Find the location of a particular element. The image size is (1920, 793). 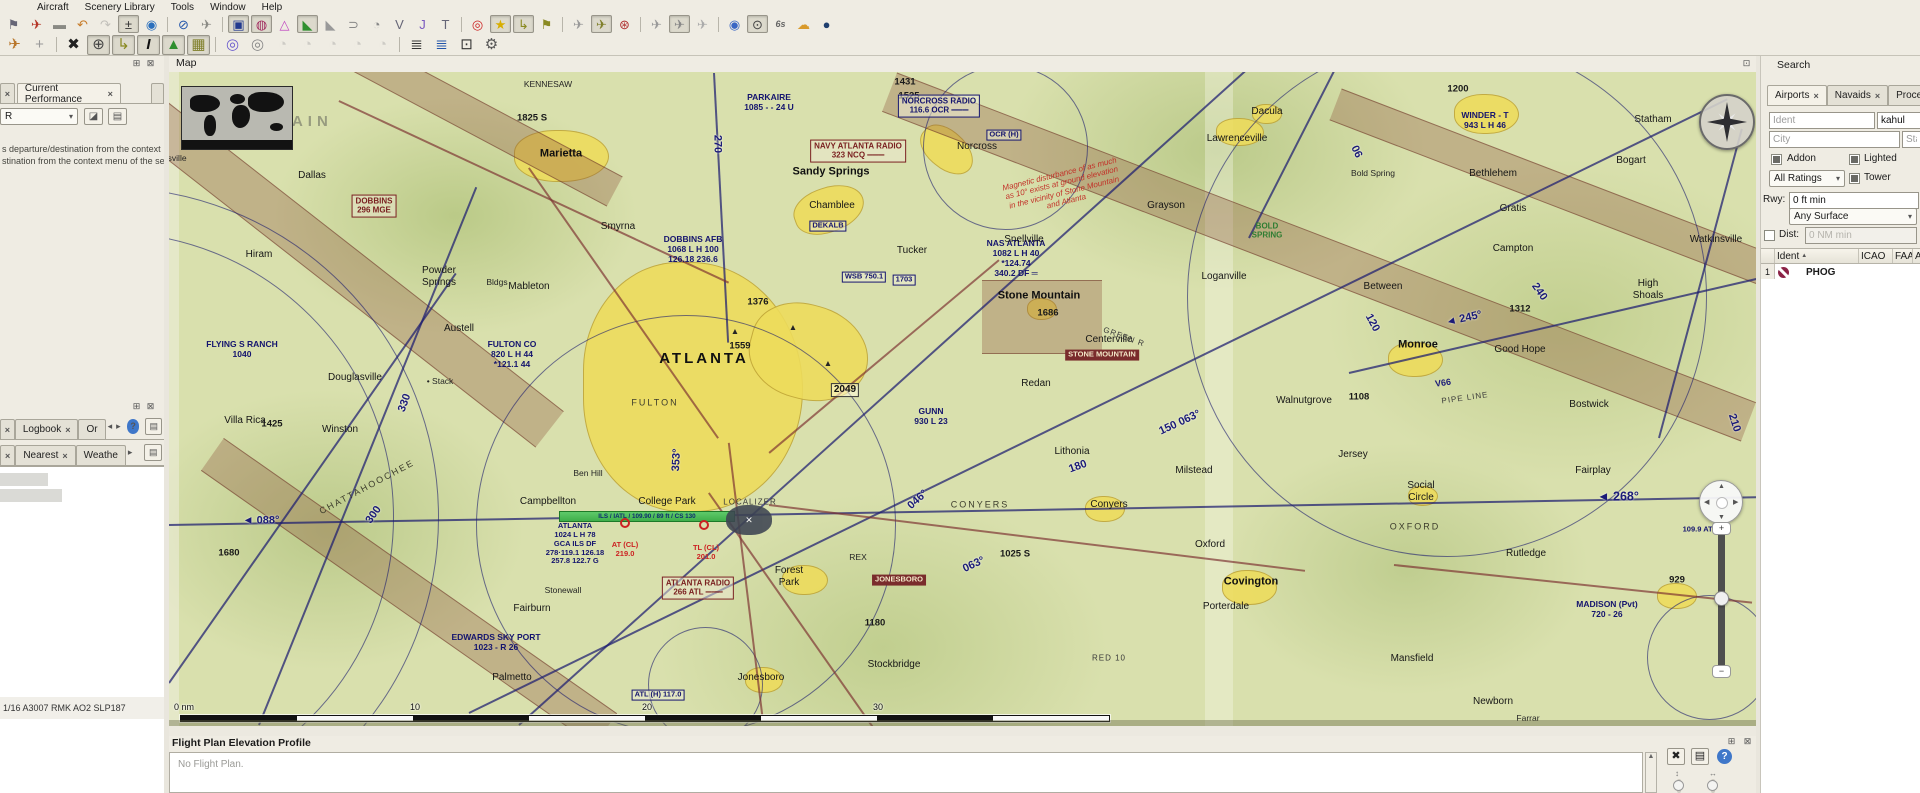

zoom-in-button: + is located at coordinates (1721, 528).